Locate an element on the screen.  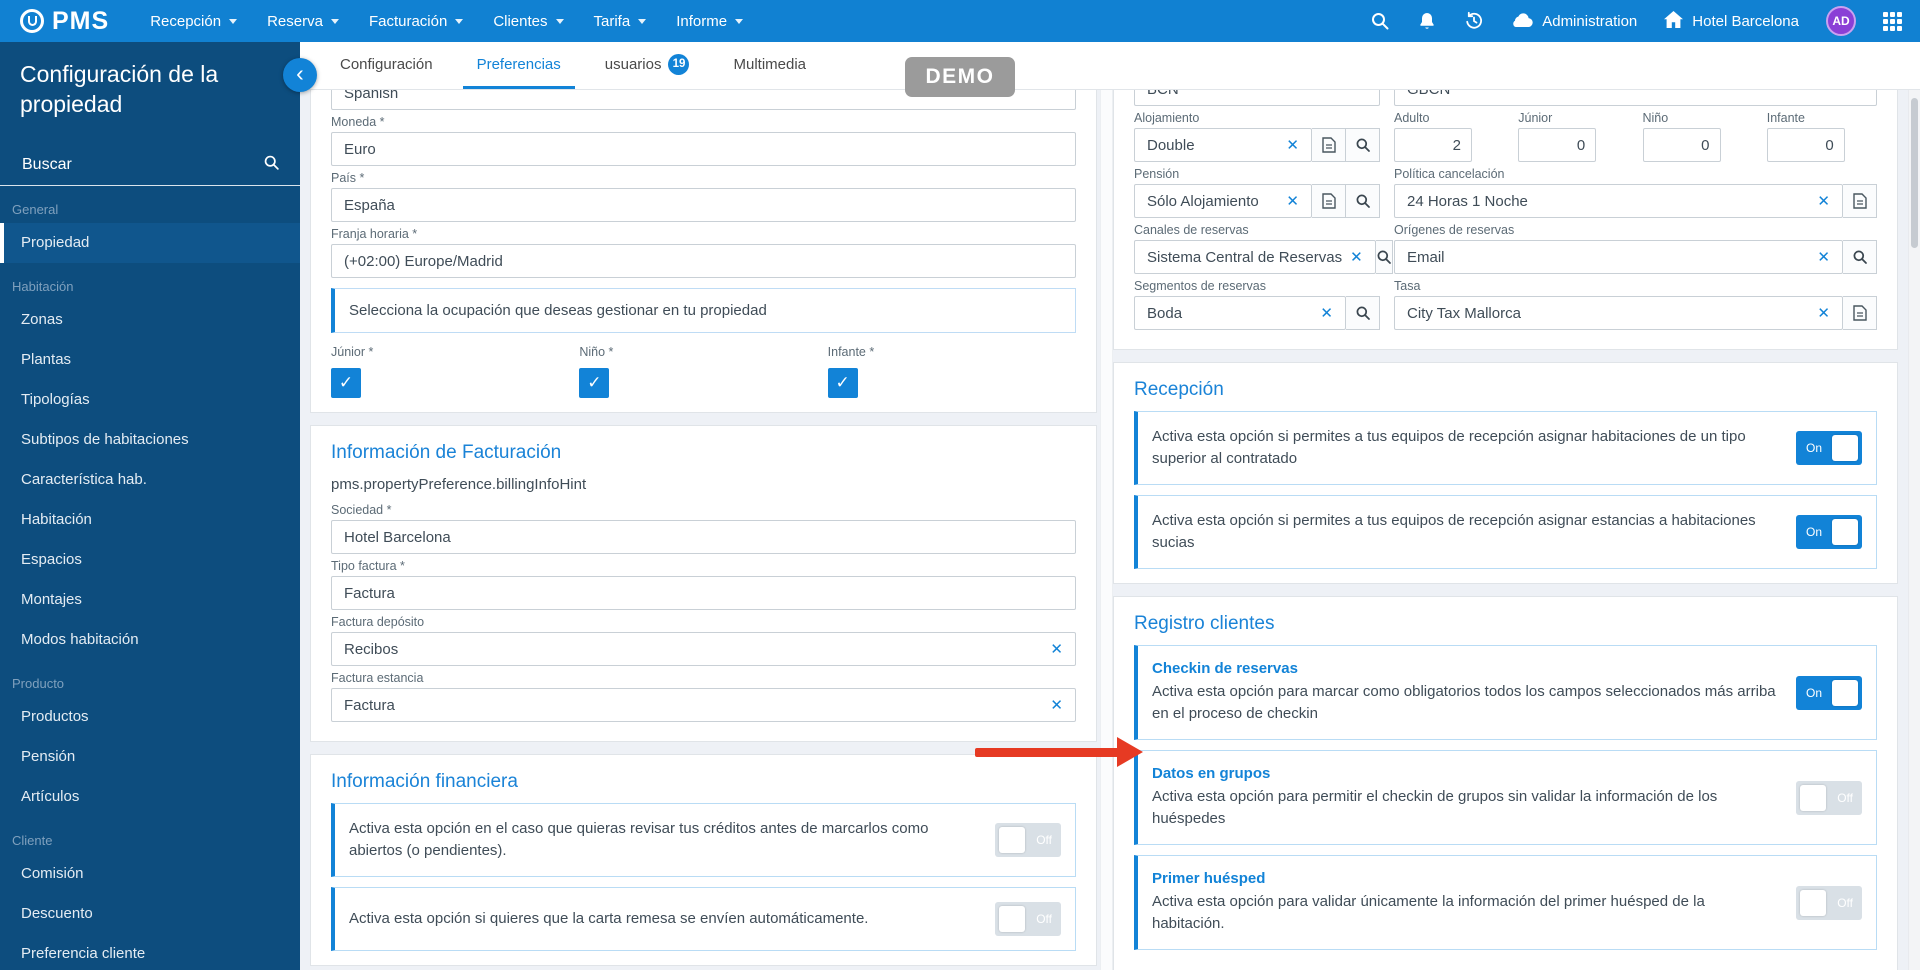
administration-link: Administration is located at coordinates (1574, 21).